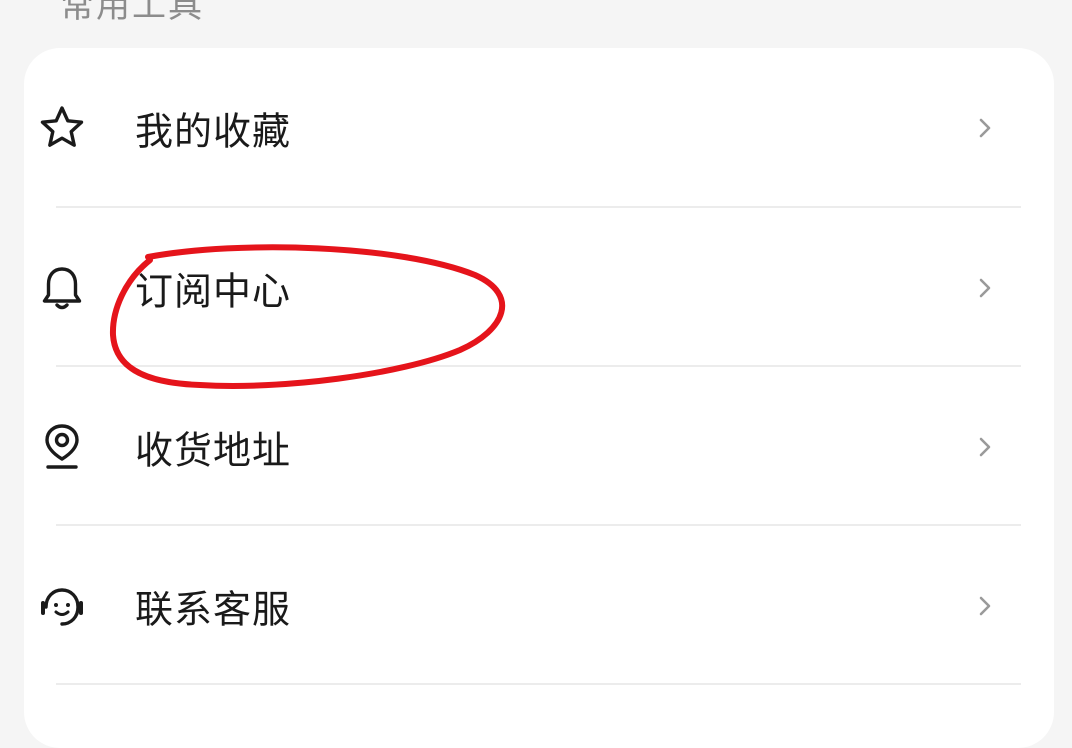 Image resolution: width=1072 pixels, height=748 pixels. I want to click on bell-icon, so click(62, 288).